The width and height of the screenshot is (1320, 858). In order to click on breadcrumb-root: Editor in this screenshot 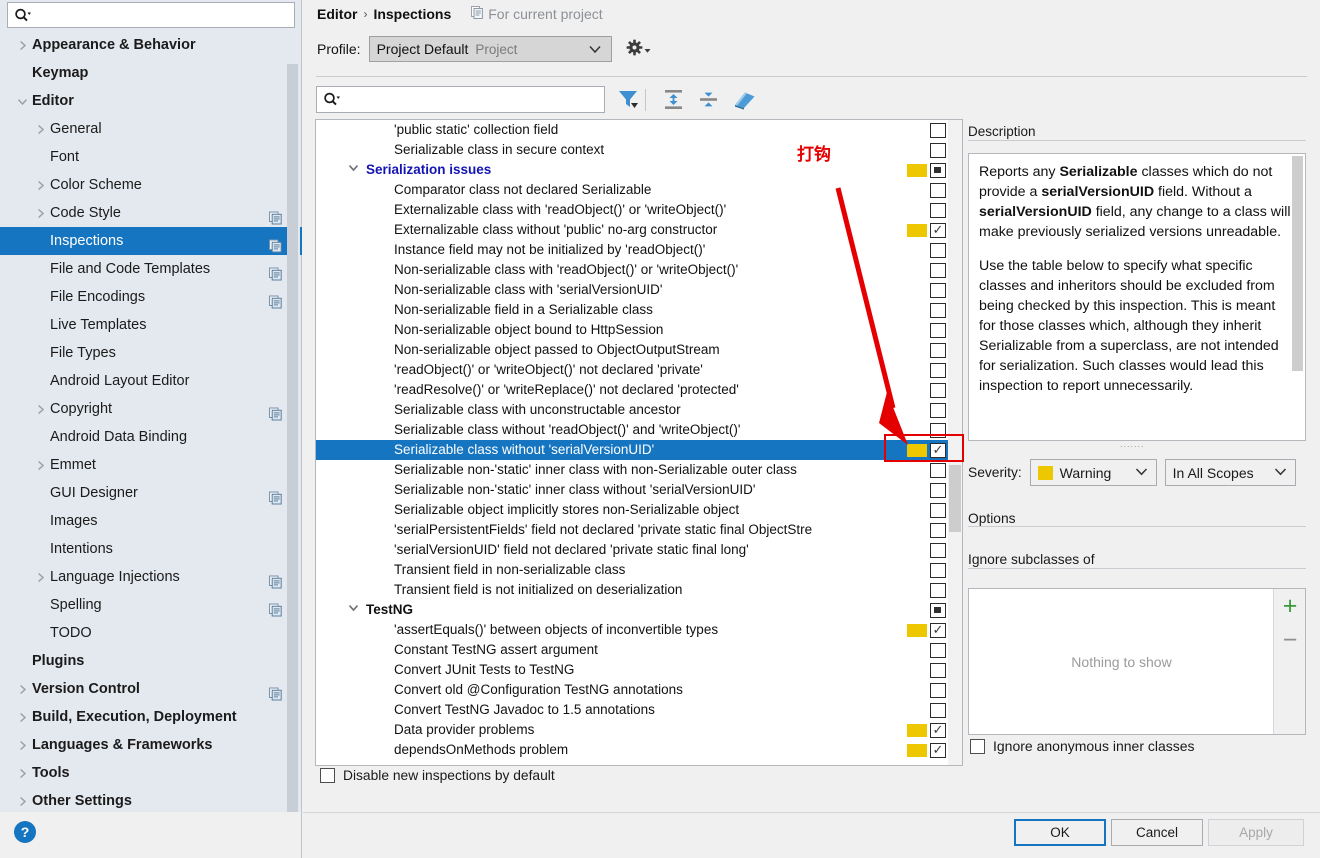, I will do `click(337, 14)`.